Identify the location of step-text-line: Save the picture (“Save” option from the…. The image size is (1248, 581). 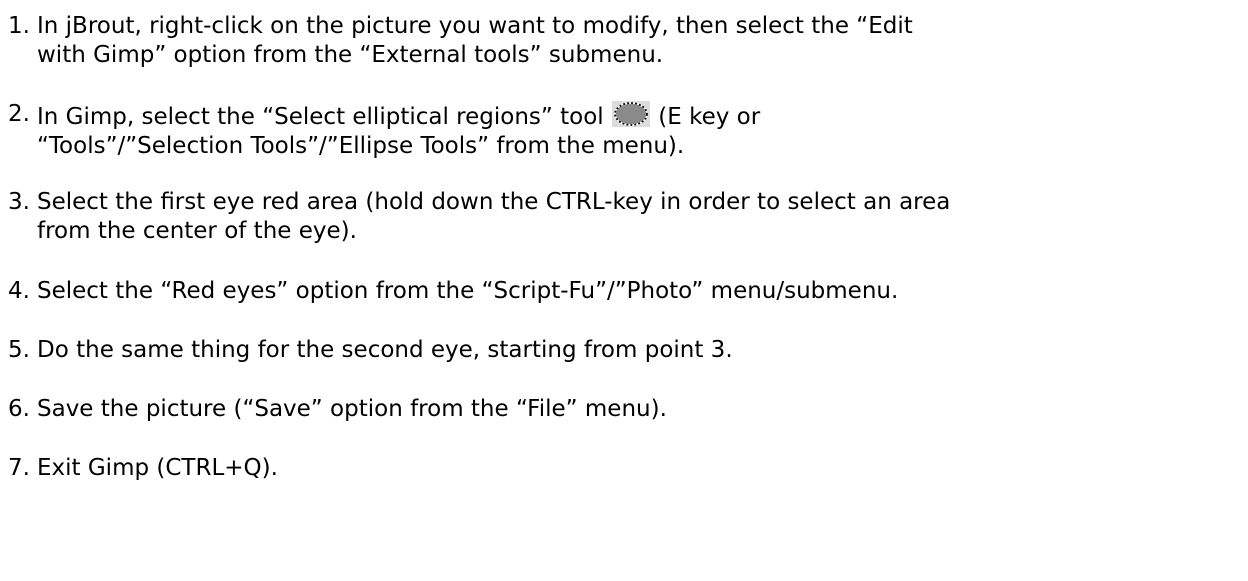
(352, 409).